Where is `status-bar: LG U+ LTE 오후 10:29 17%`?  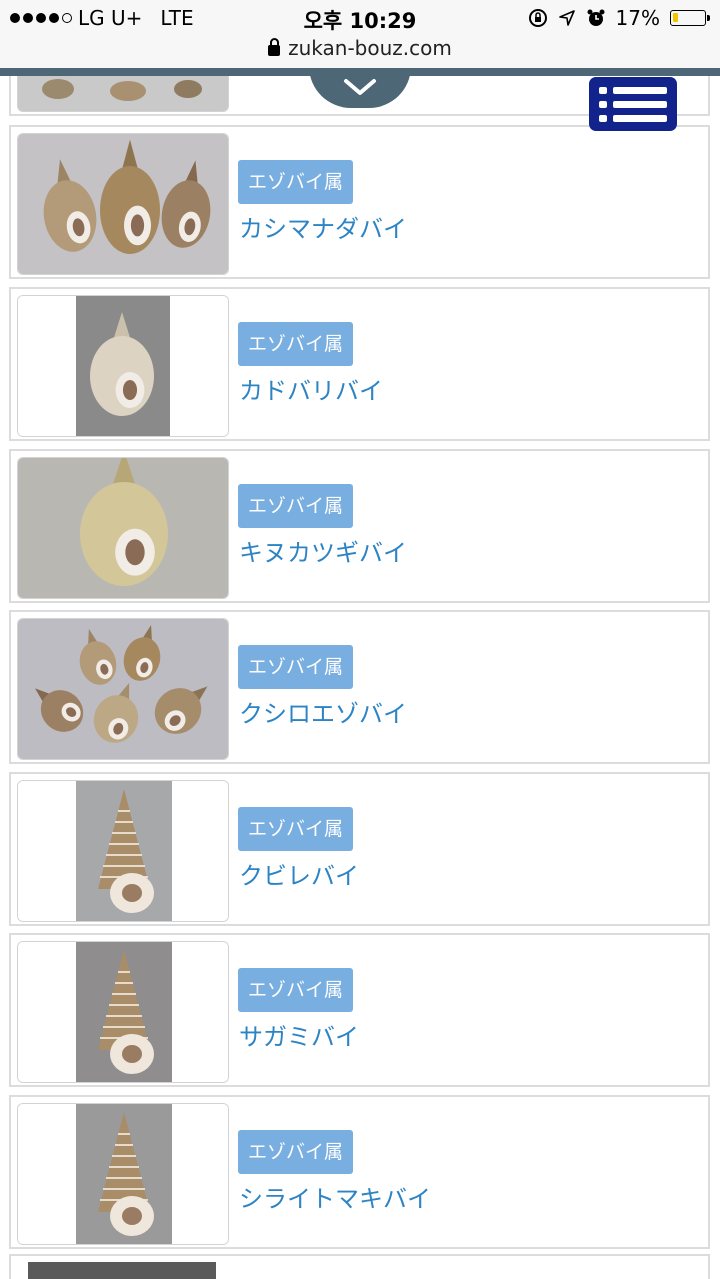
status-bar: LG U+ LTE 오후 10:29 17% is located at coordinates (360, 17).